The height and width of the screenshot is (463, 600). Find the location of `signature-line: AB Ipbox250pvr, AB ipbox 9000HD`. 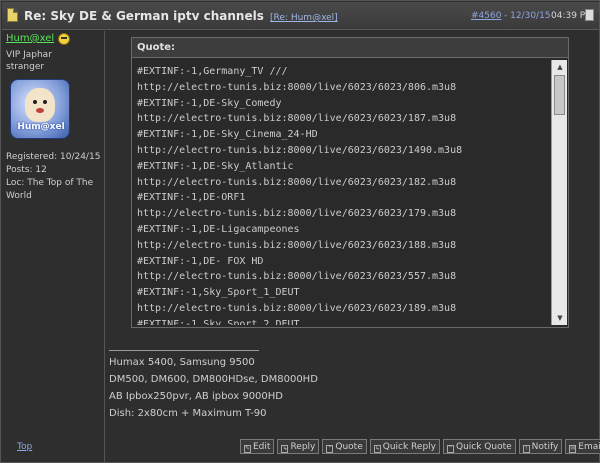

signature-line: AB Ipbox250pvr, AB ipbox 9000HD is located at coordinates (196, 396).